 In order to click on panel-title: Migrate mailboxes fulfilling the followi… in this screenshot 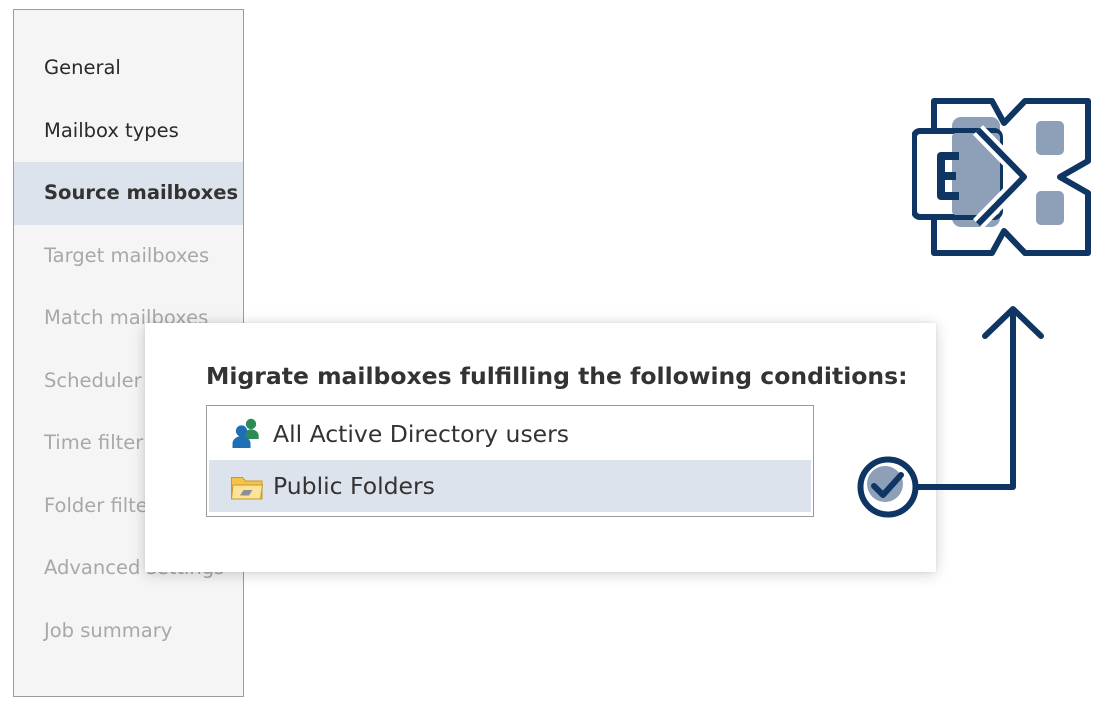, I will do `click(557, 376)`.